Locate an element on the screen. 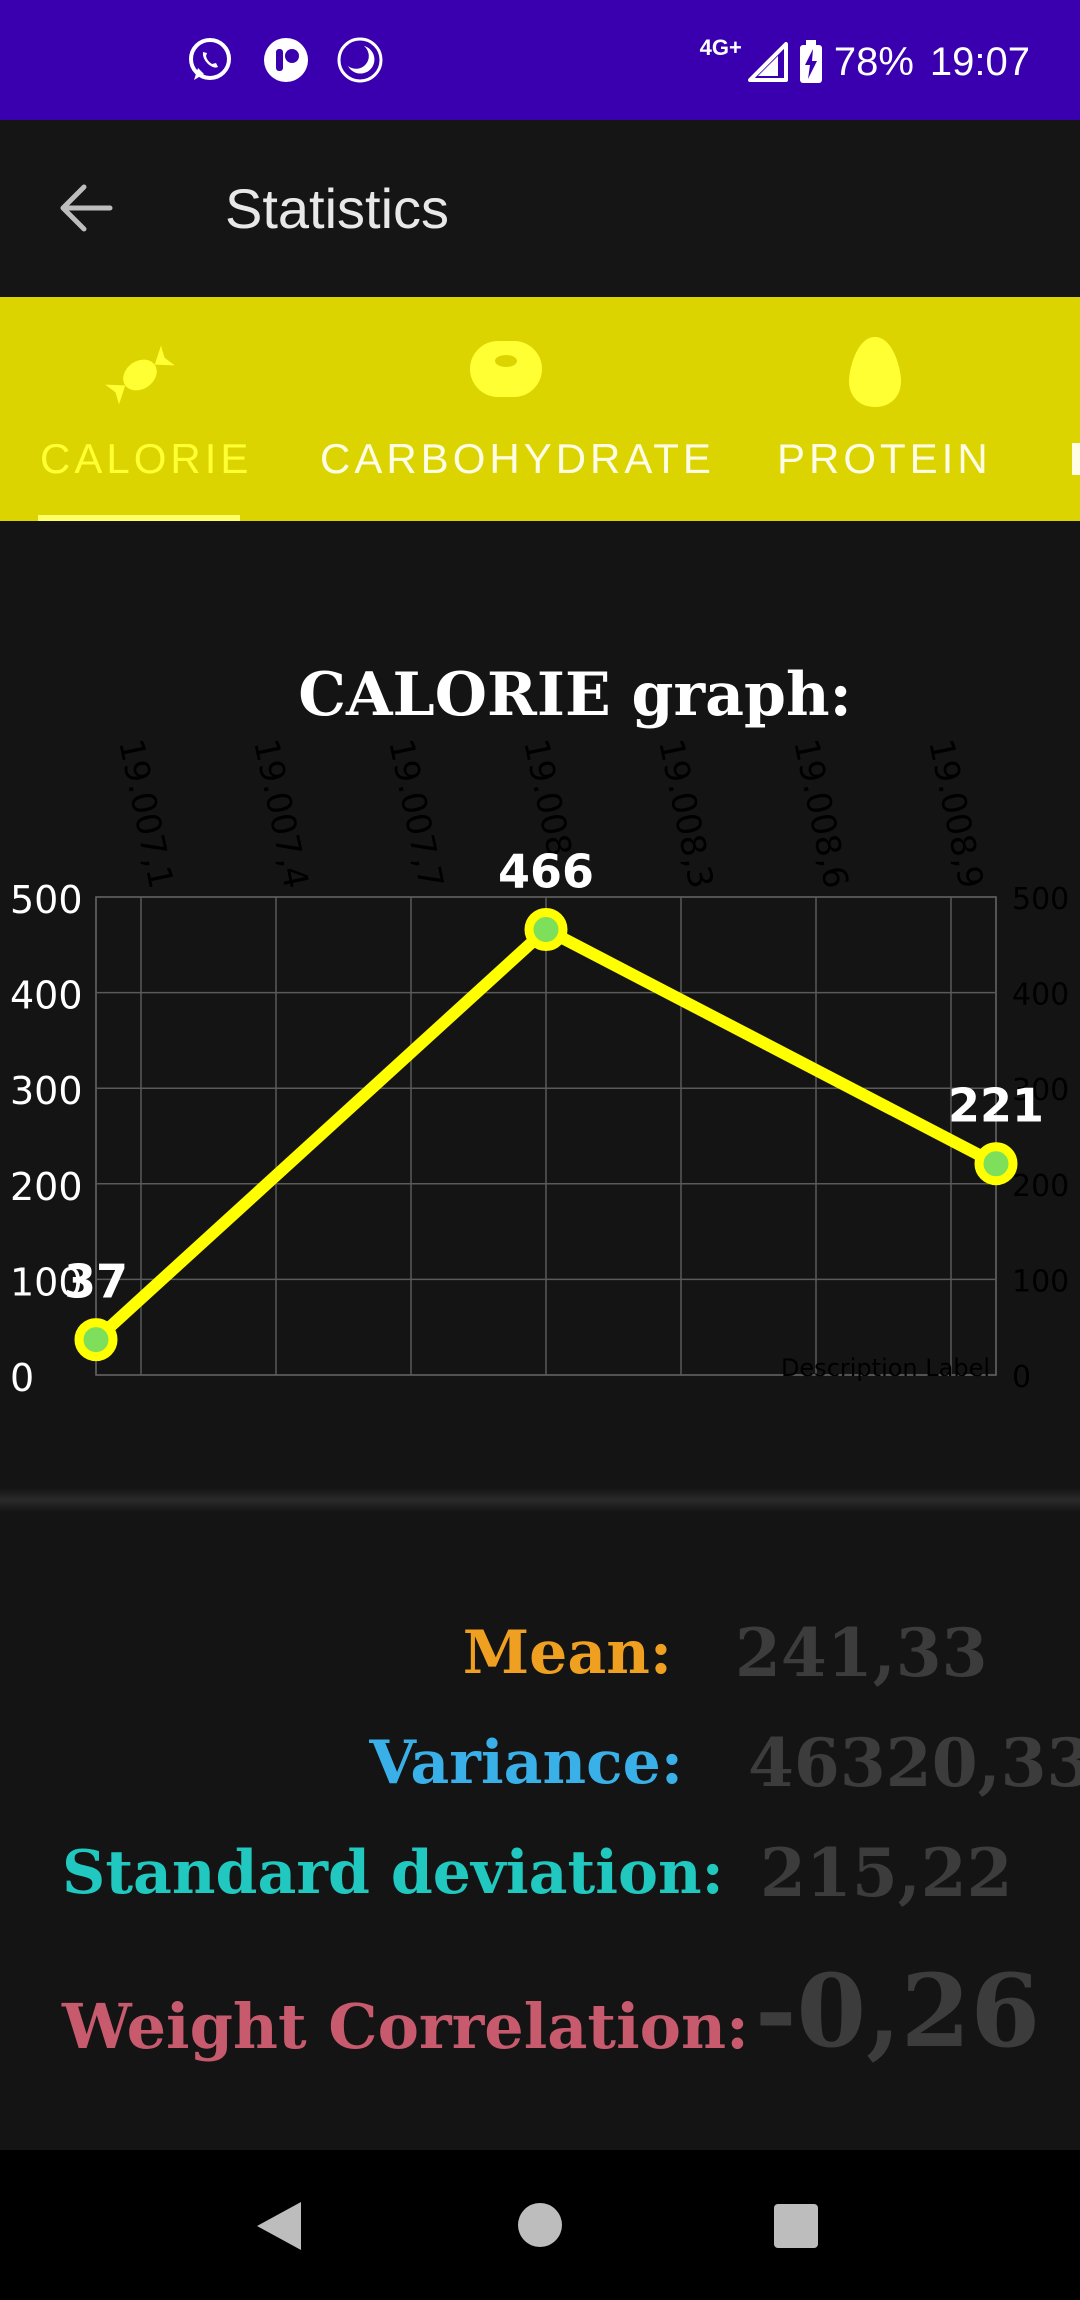 This screenshot has width=1080, height=2300. network-type: 4G+ is located at coordinates (720, 47).